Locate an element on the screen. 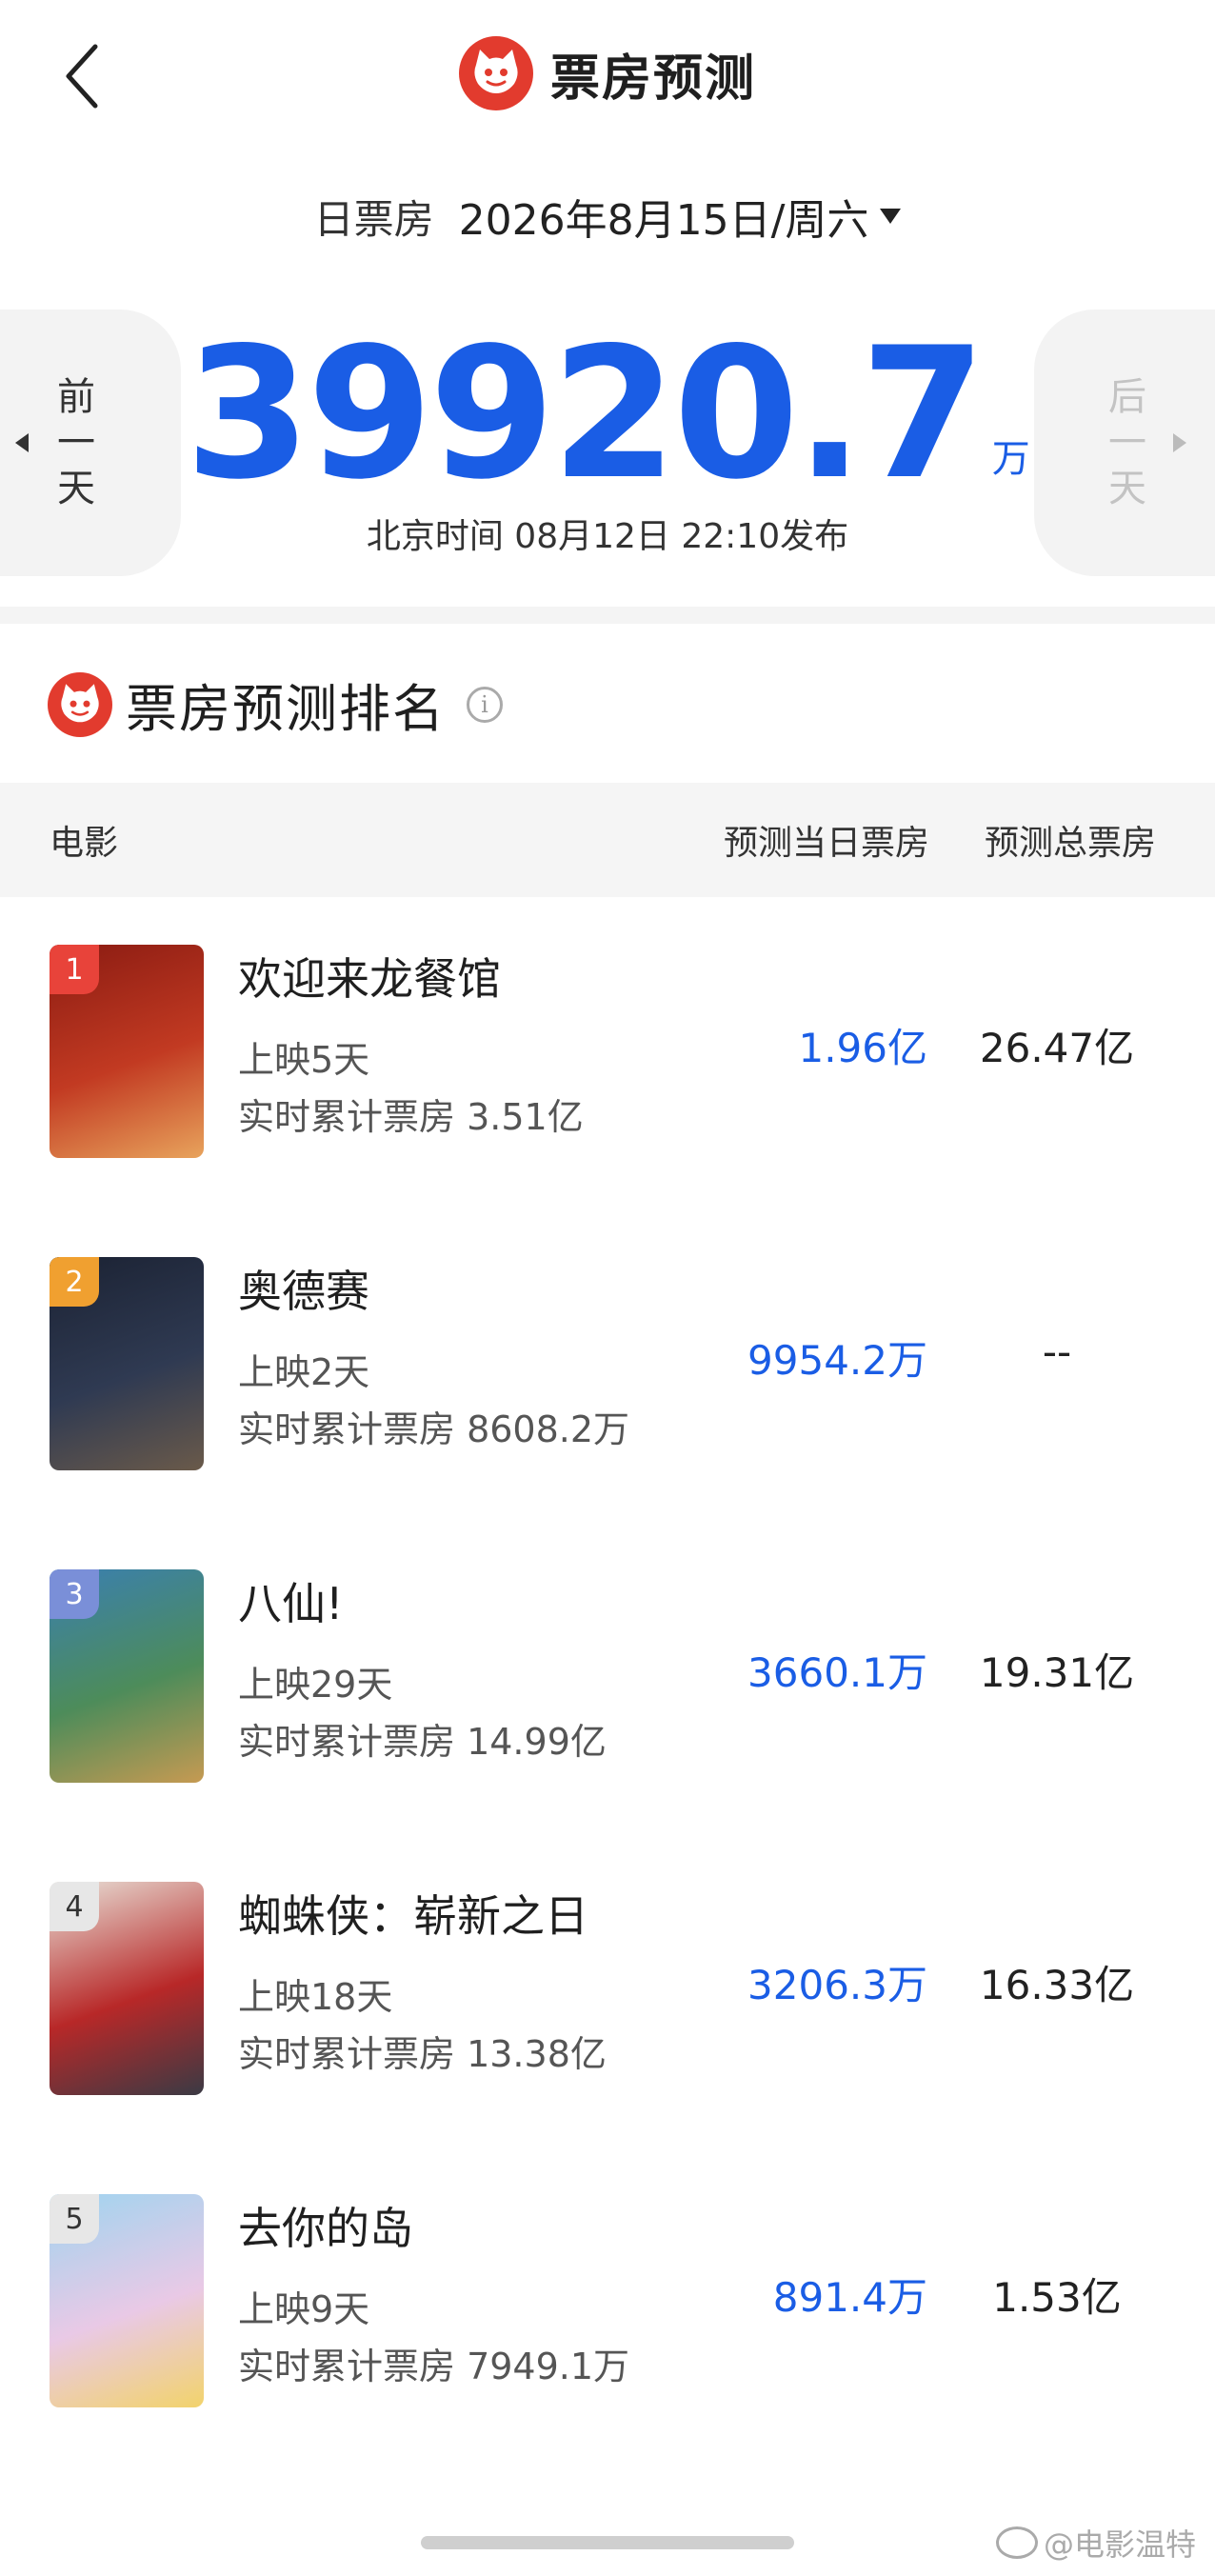 This screenshot has height=2576, width=1215. page-title: 票房预测 is located at coordinates (653, 79).